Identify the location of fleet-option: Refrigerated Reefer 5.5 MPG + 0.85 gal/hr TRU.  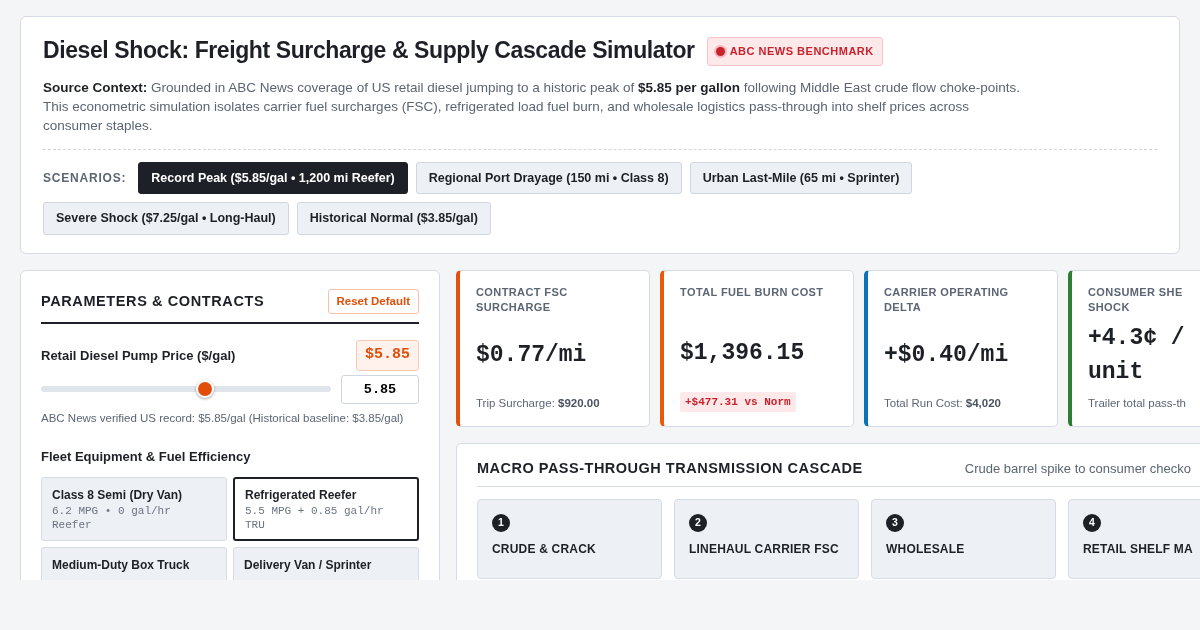
(326, 508).